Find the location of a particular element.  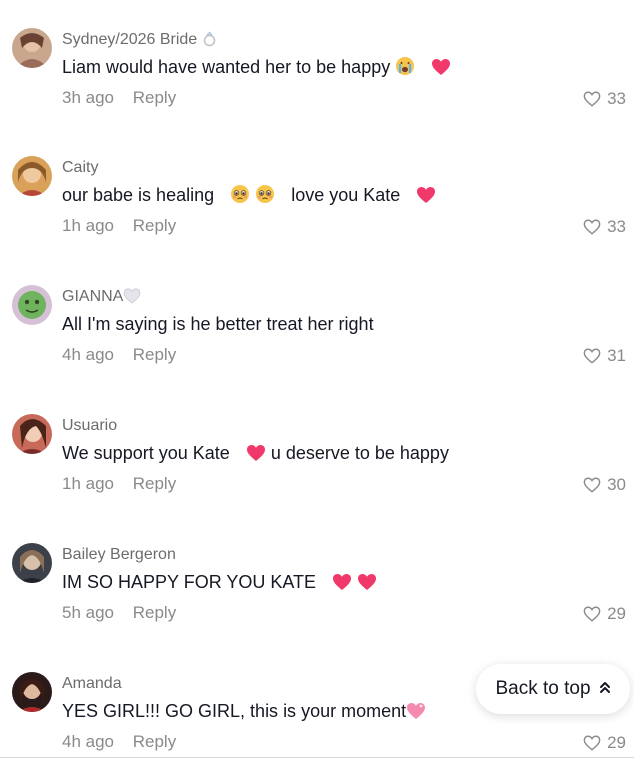

comment-text-part: love you Kate is located at coordinates (346, 195).